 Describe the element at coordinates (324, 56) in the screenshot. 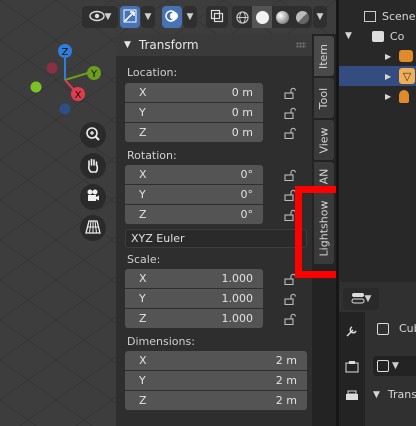

I see `tab-item: Item` at that location.